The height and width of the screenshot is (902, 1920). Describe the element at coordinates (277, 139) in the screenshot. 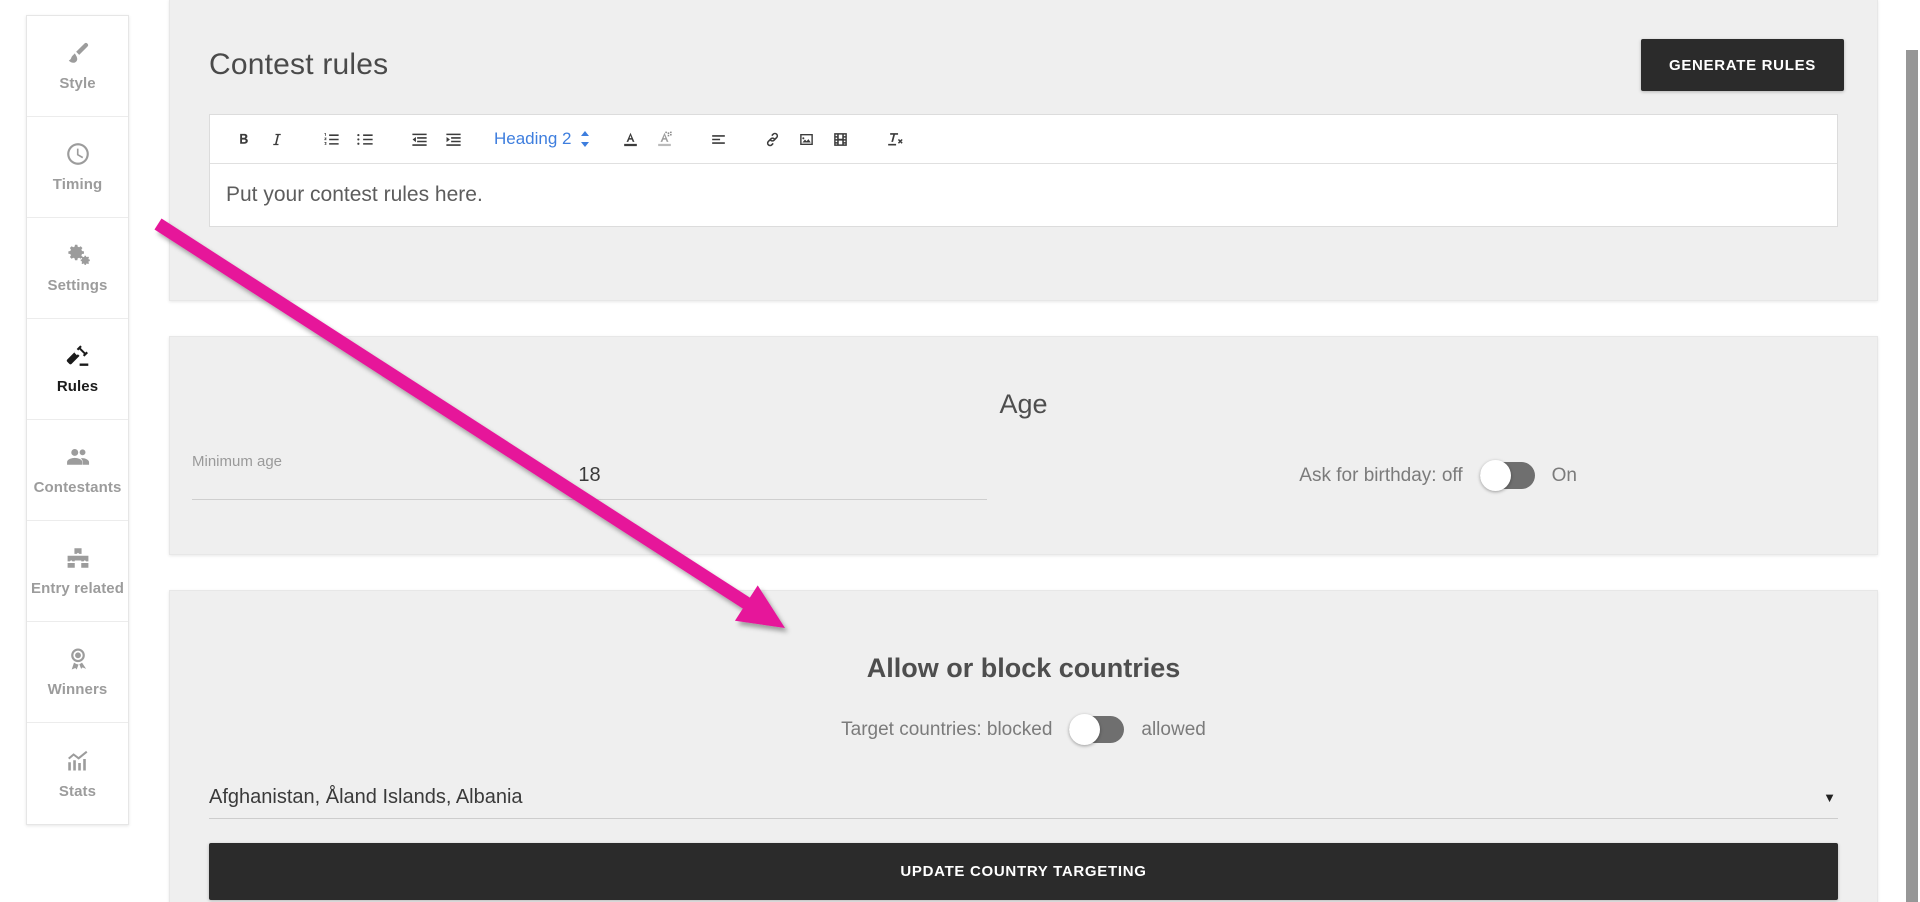

I see `italic-icon` at that location.